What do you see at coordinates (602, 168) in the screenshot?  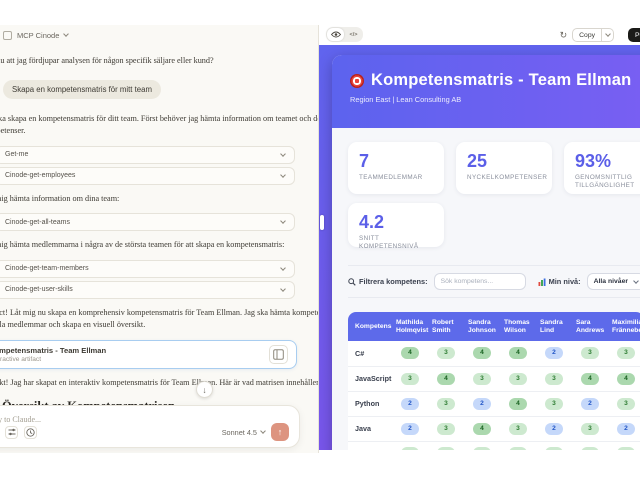 I see `stat-card-tillganglighet: 93% GENOMSNITTLIG TILLGÄNGLIGHET` at bounding box center [602, 168].